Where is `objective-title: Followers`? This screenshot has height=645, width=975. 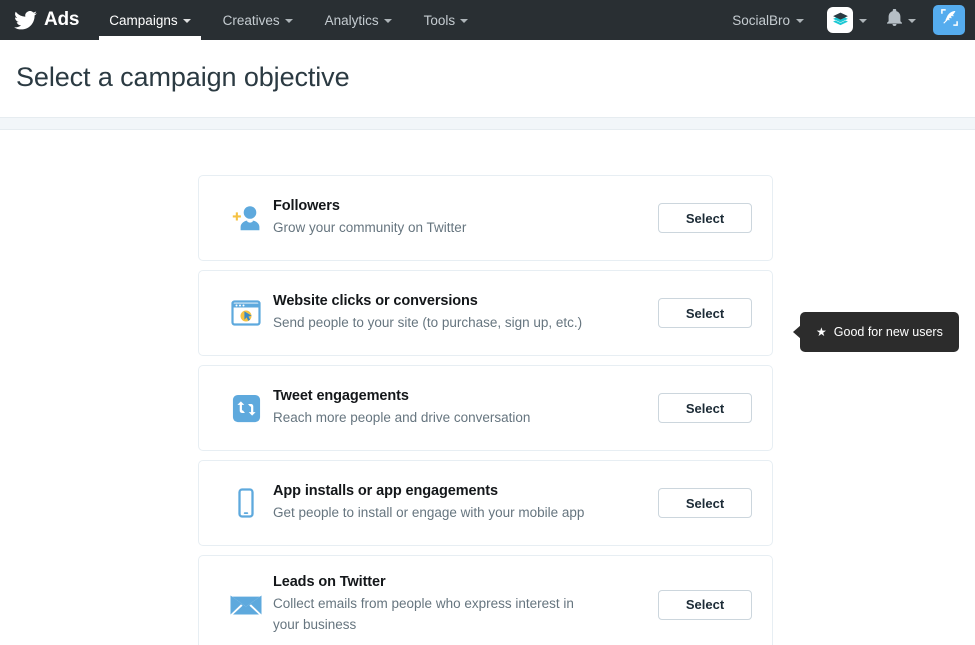 objective-title: Followers is located at coordinates (306, 205).